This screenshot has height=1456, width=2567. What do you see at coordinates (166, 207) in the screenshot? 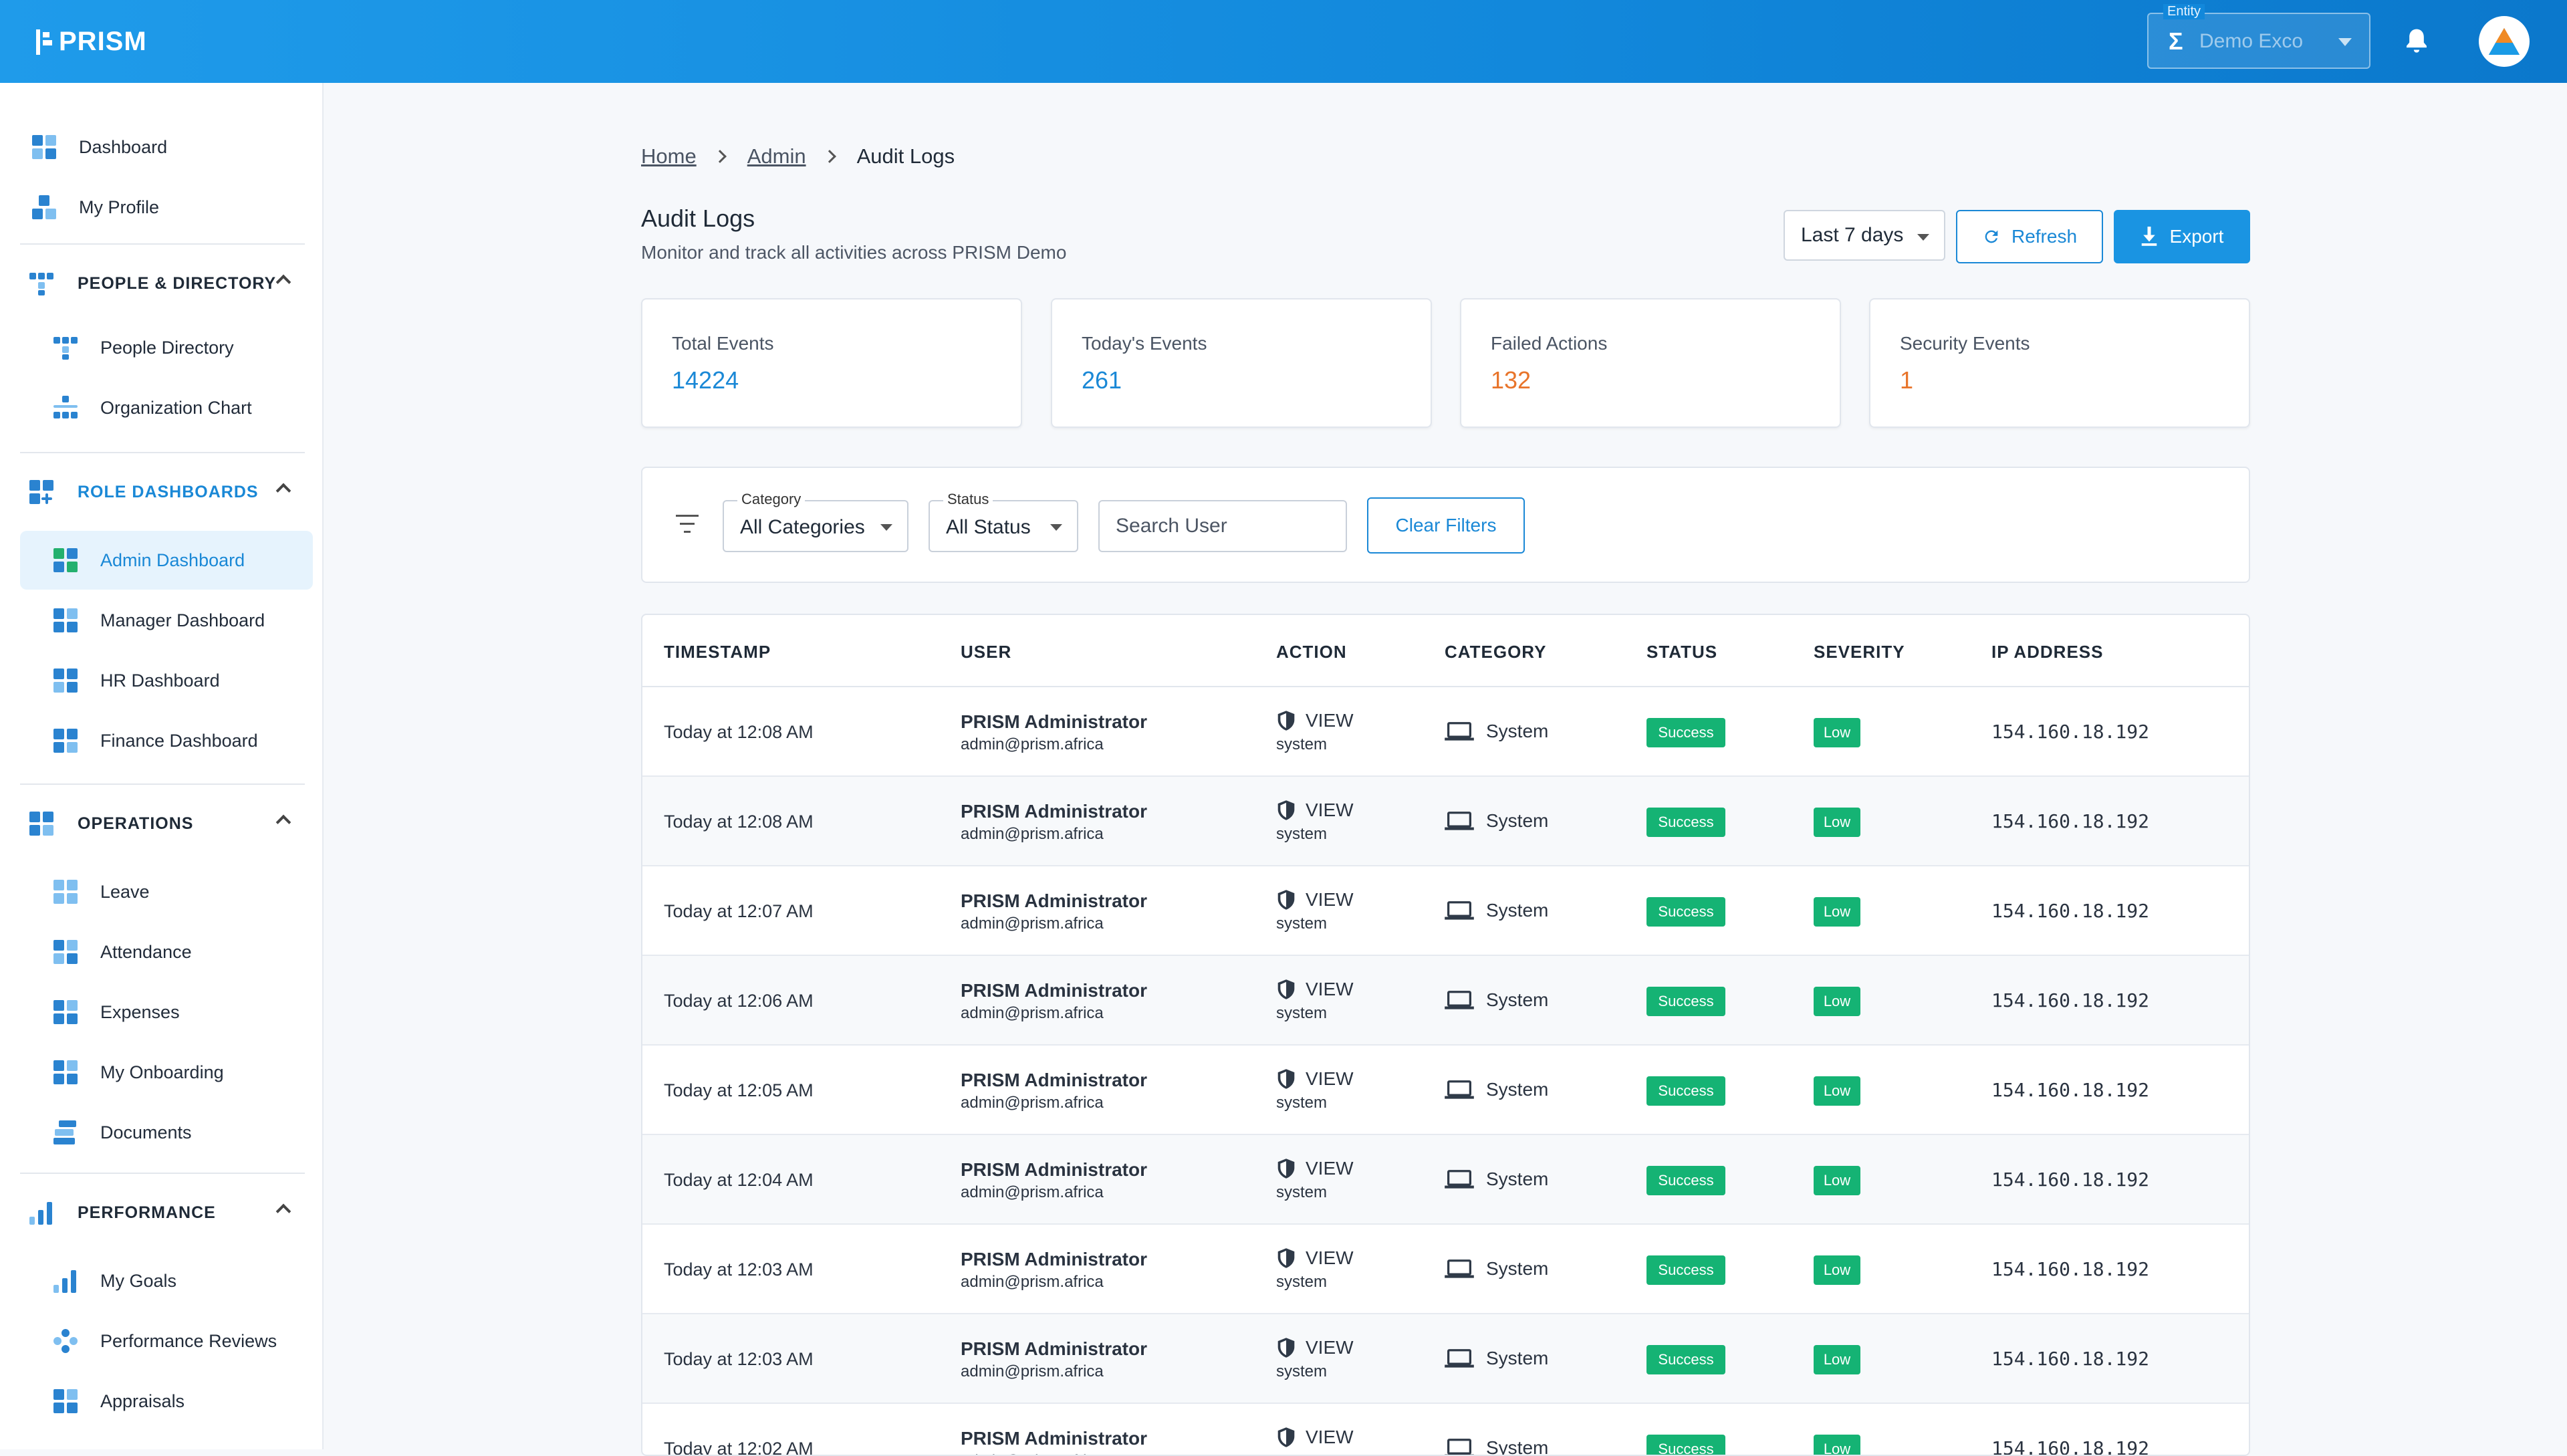
I see `sidebar-item-my-profile: My Profile` at bounding box center [166, 207].